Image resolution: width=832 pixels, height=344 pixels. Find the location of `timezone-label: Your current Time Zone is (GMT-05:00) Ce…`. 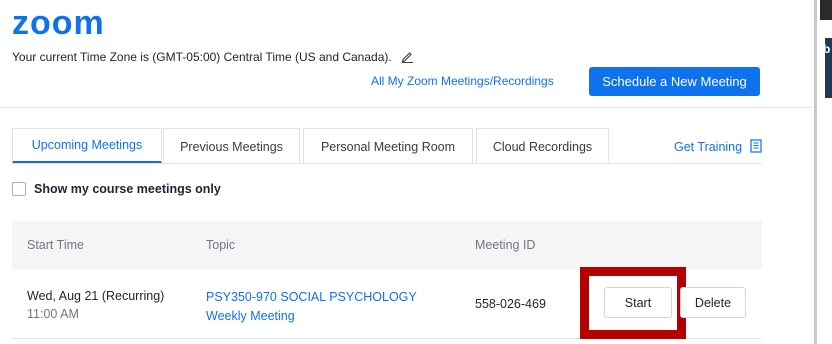

timezone-label: Your current Time Zone is (GMT-05:00) Ce… is located at coordinates (202, 57).